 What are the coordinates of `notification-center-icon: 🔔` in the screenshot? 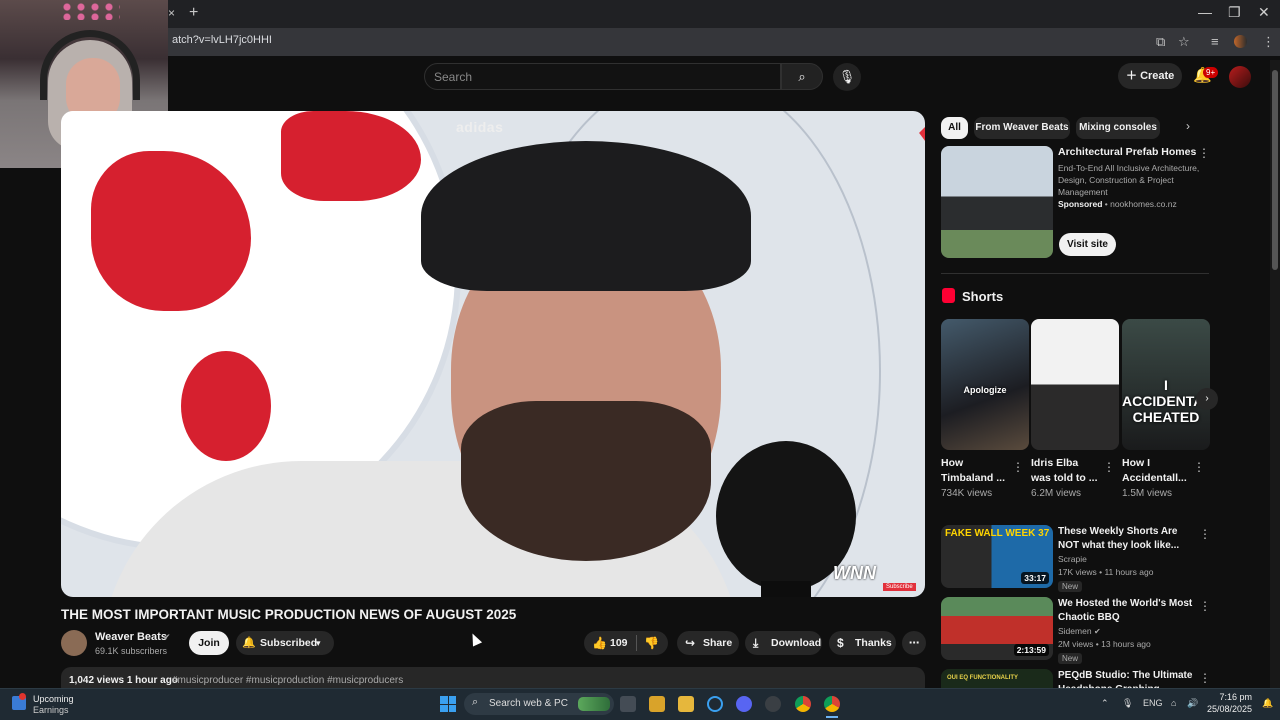 It's located at (1267, 703).